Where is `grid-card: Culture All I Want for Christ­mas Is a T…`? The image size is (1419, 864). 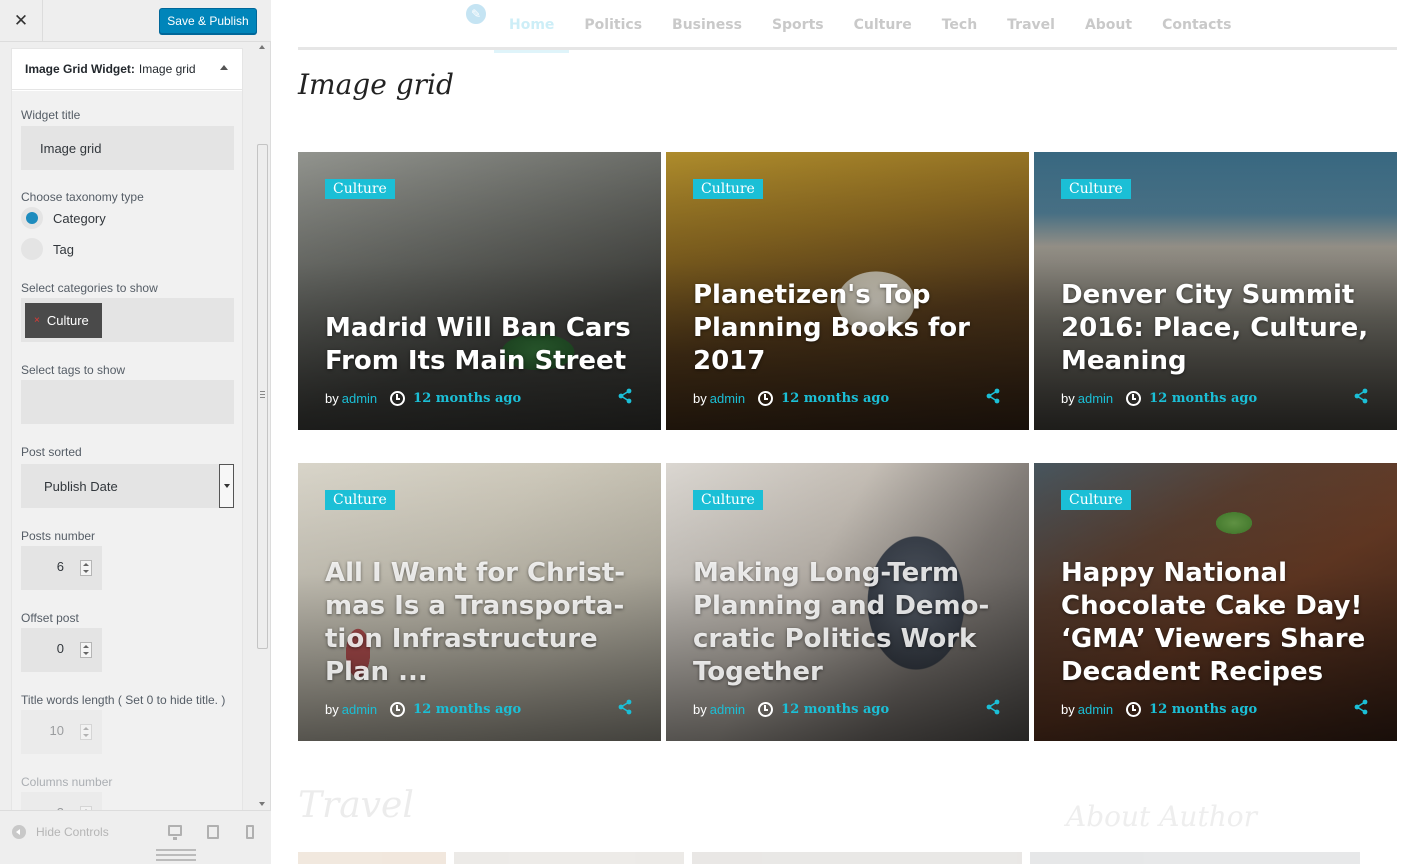
grid-card: Culture All I Want for Christ­mas Is a T… is located at coordinates (479, 602).